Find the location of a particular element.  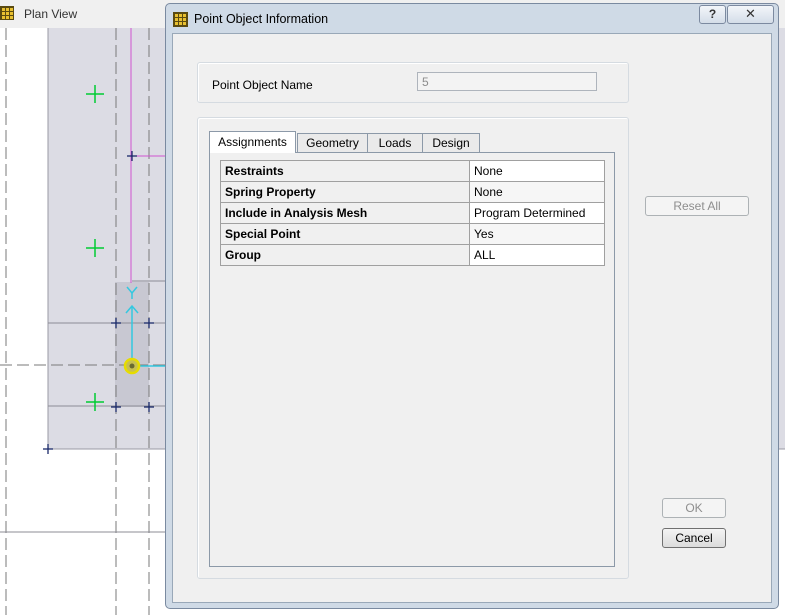

tab-design: Design is located at coordinates (451, 143).